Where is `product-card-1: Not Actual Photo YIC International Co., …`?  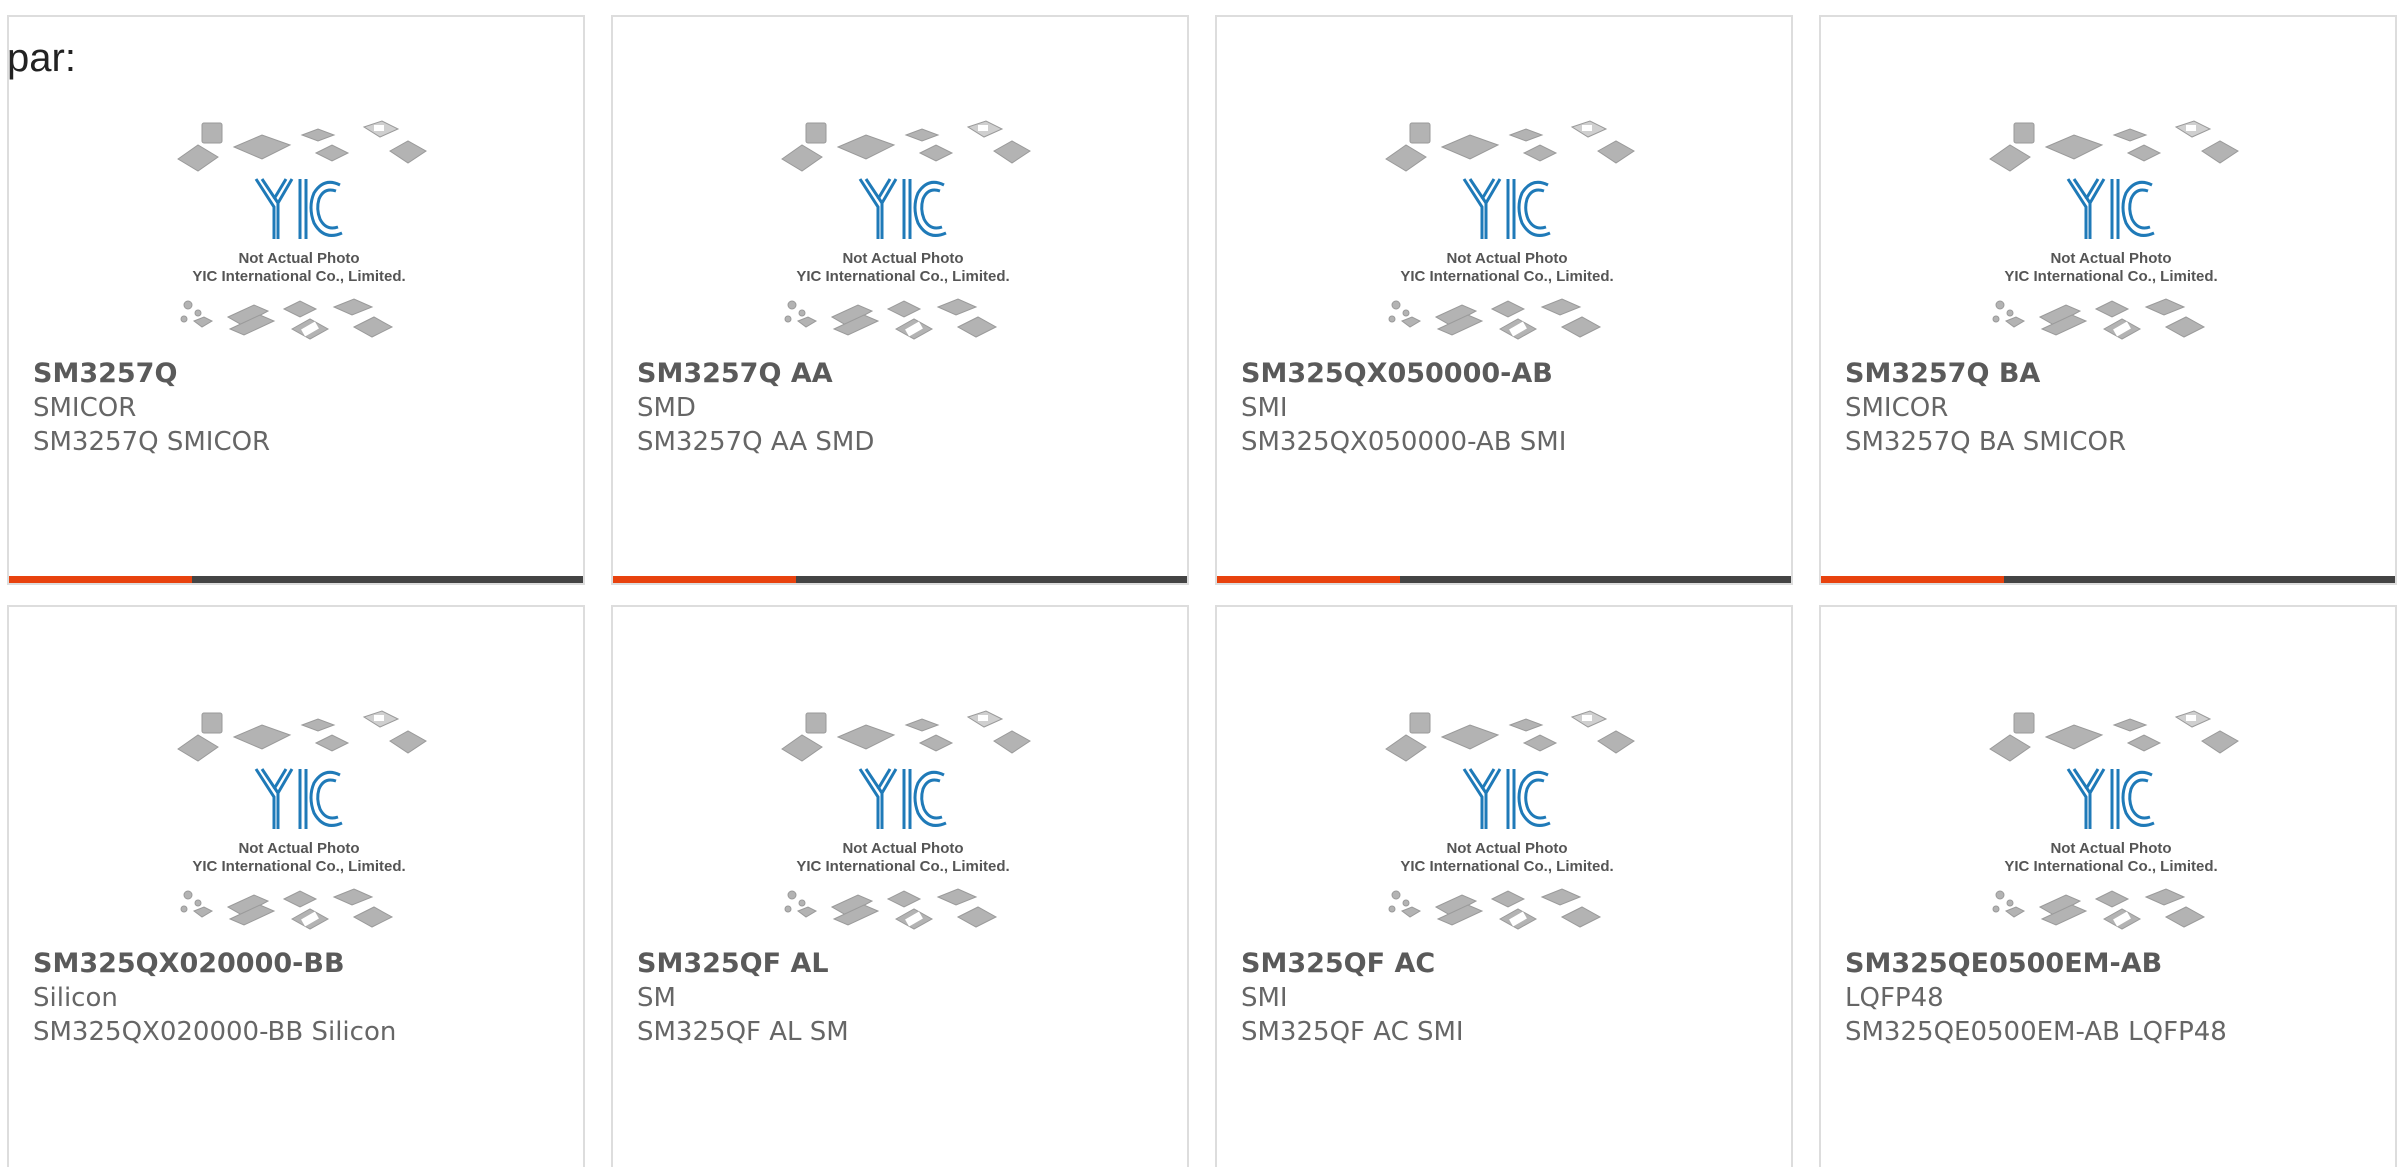 product-card-1: Not Actual Photo YIC International Co., … is located at coordinates (296, 300).